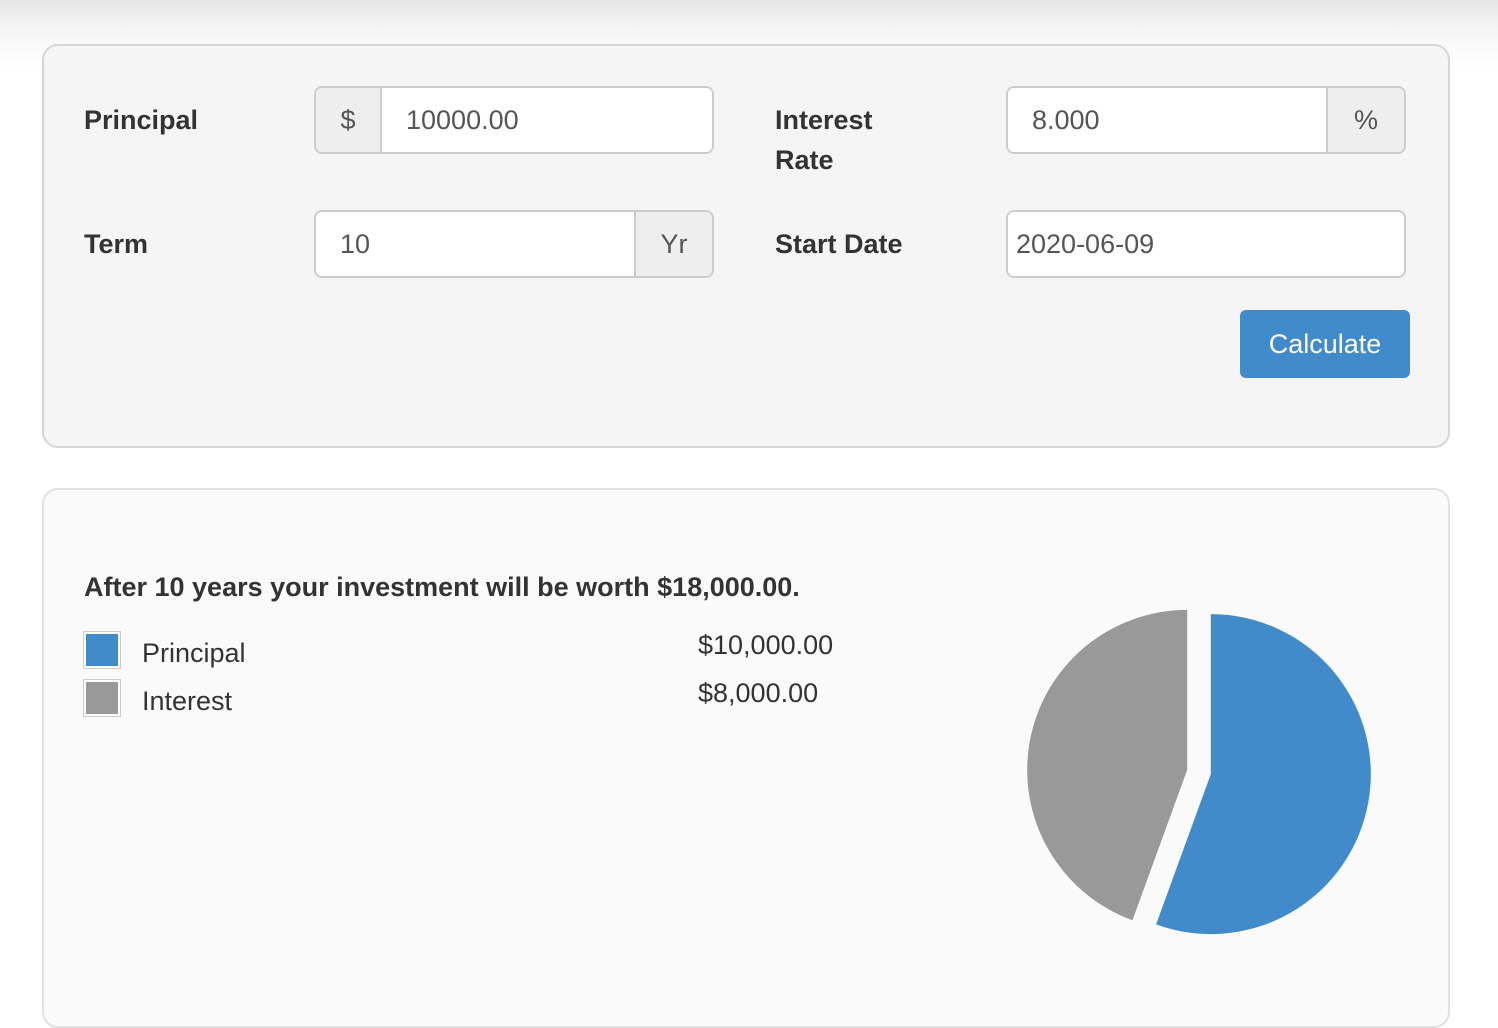 This screenshot has width=1498, height=1028. What do you see at coordinates (1167, 120) in the screenshot?
I see `interest-rate-input` at bounding box center [1167, 120].